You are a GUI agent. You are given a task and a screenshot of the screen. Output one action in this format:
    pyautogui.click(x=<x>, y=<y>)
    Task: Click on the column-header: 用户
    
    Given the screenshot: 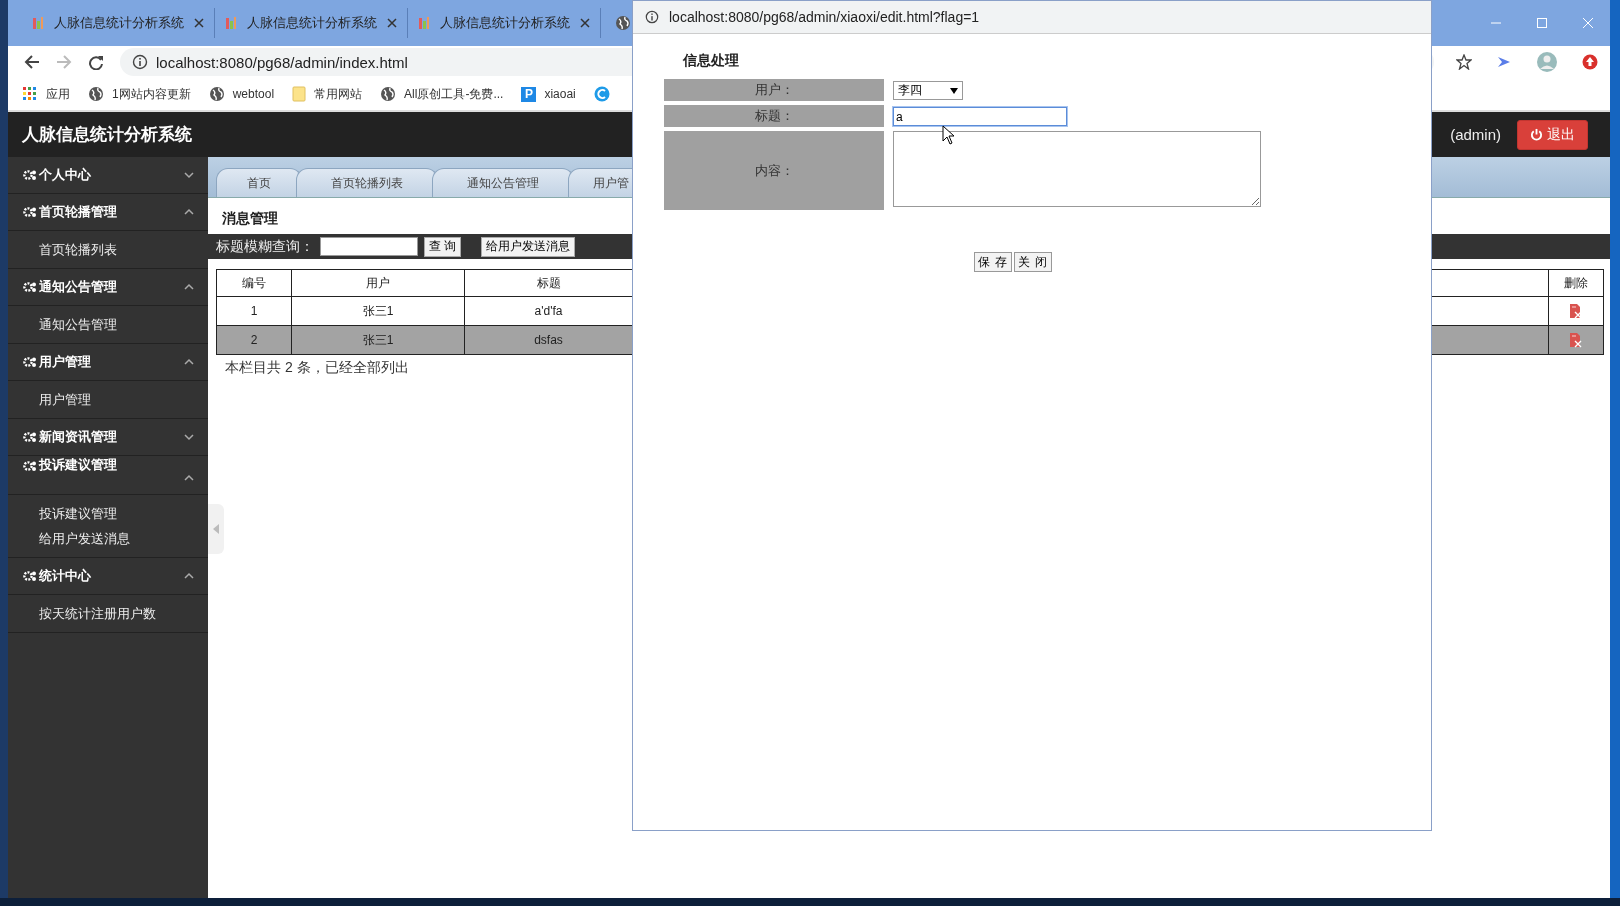 What is the action you would take?
    pyautogui.click(x=378, y=283)
    